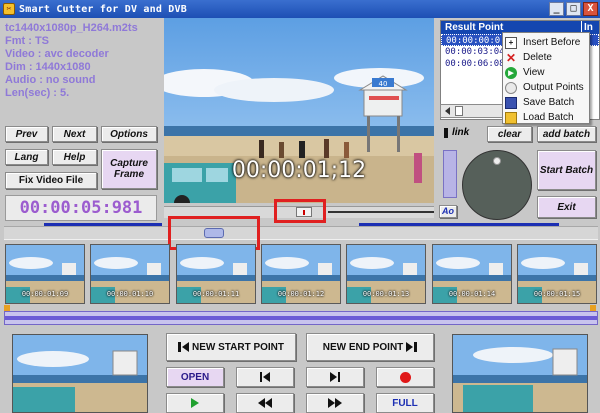 This screenshot has height=413, width=600. I want to click on fast-forward-icon-b, so click(338, 403).